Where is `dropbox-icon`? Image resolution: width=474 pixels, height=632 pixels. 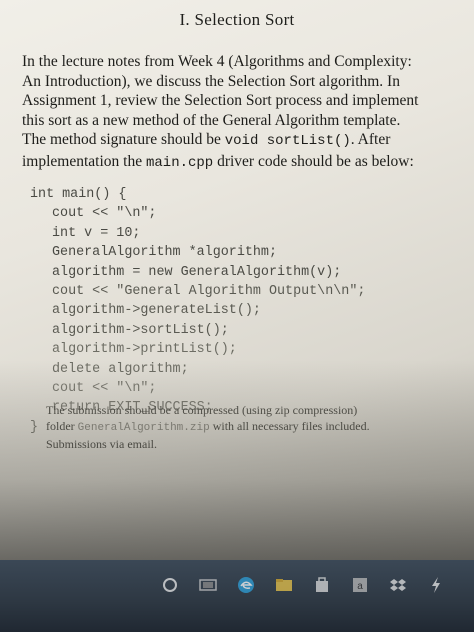 dropbox-icon is located at coordinates (398, 585).